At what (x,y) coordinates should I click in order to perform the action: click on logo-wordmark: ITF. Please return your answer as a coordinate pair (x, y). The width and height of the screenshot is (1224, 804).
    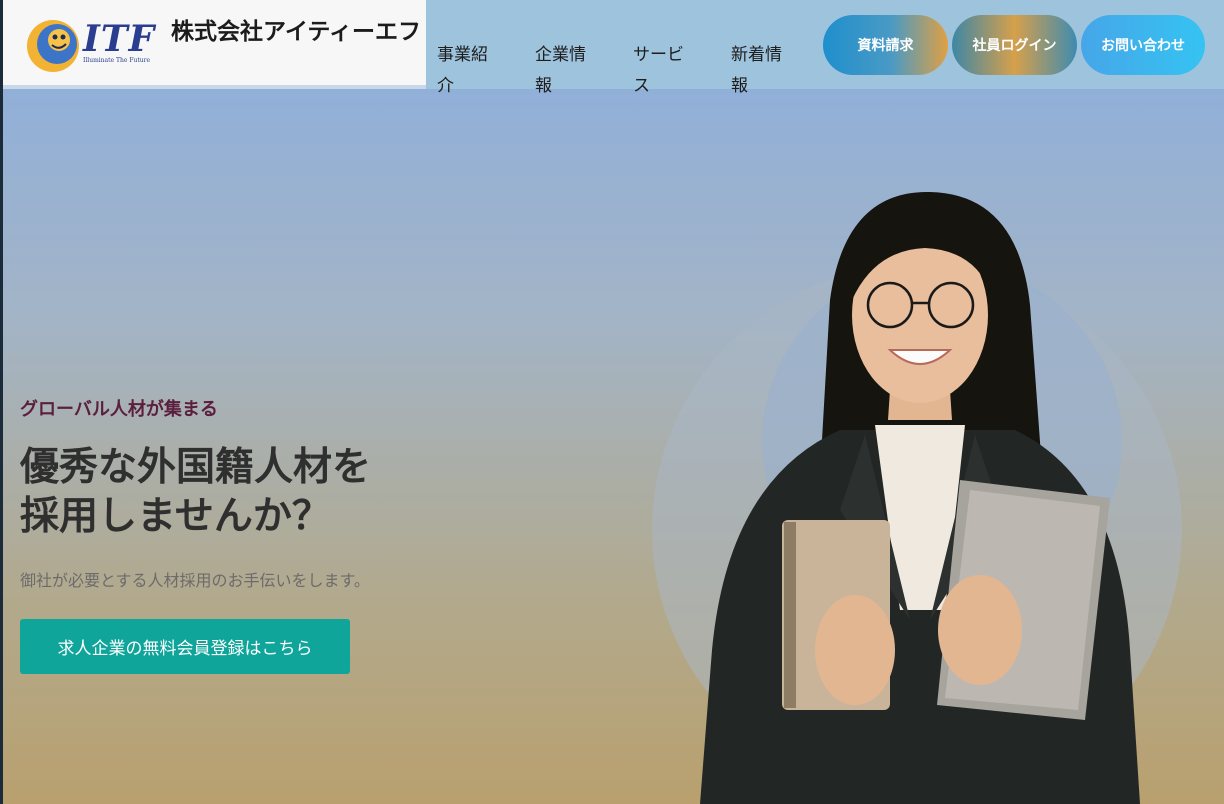
    Looking at the image, I should click on (119, 39).